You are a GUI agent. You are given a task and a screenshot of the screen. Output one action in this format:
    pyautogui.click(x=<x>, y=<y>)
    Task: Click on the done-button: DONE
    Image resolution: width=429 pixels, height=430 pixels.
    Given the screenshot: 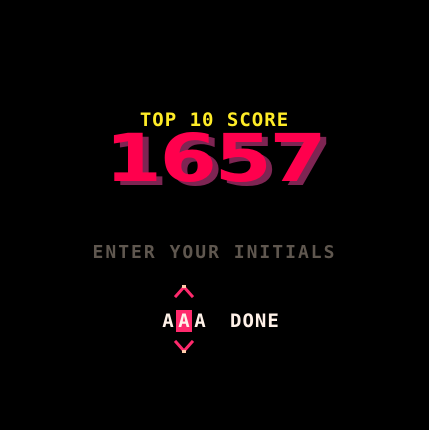 What is the action you would take?
    pyautogui.click(x=255, y=321)
    